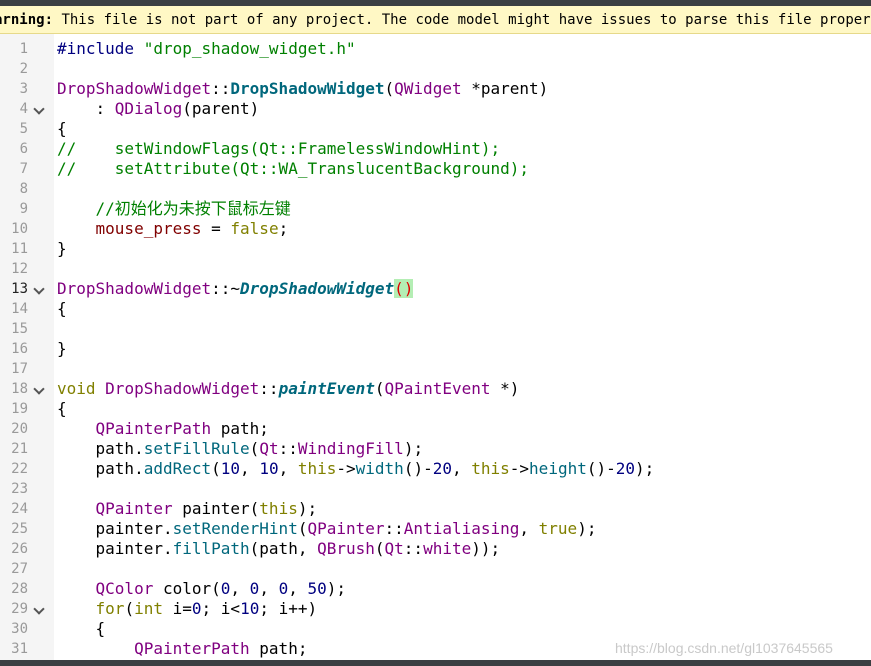 Image resolution: width=871 pixels, height=666 pixels. I want to click on code-token: QPainterPath, so click(153, 428).